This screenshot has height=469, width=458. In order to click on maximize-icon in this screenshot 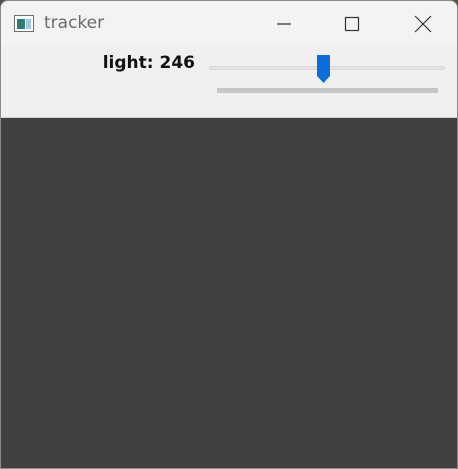, I will do `click(352, 23)`.